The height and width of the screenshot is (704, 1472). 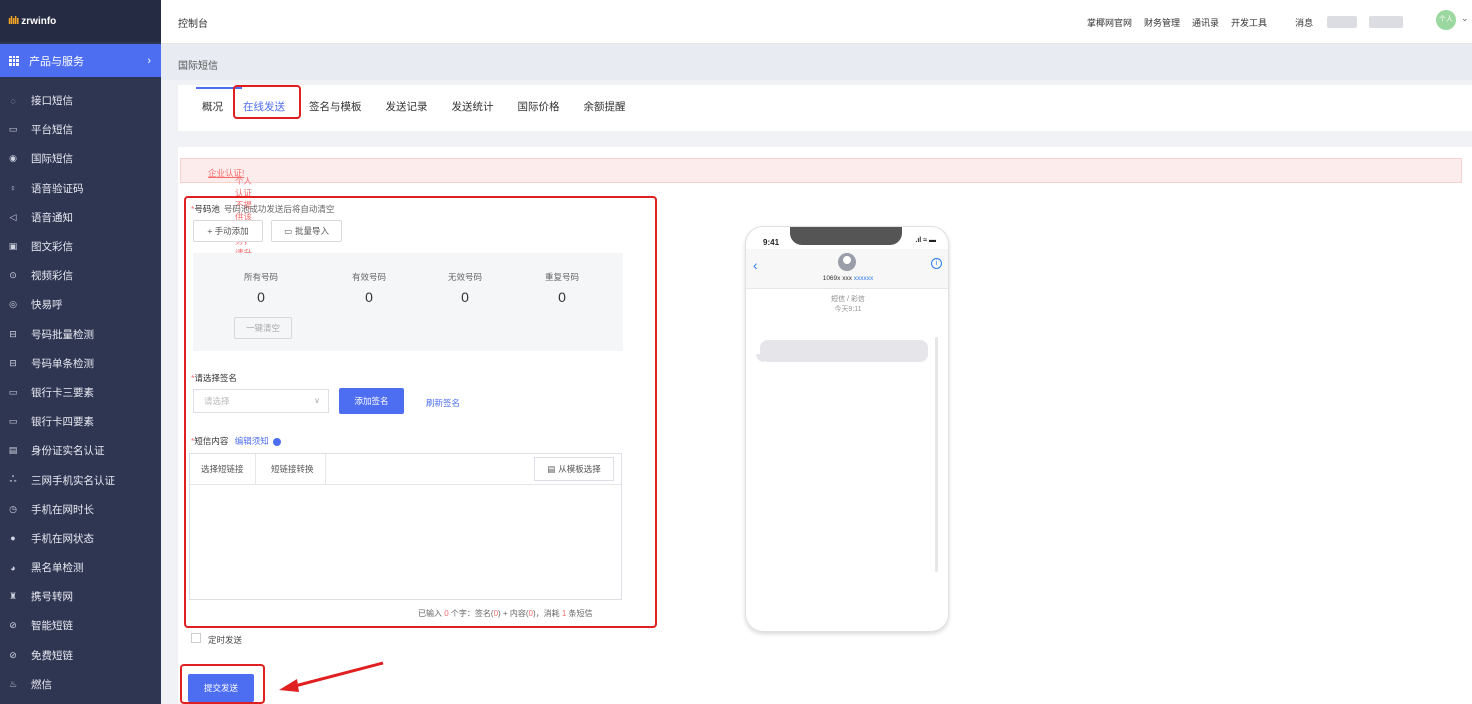 I want to click on products-services-menu: 产品与服务 ›, so click(x=80, y=60).